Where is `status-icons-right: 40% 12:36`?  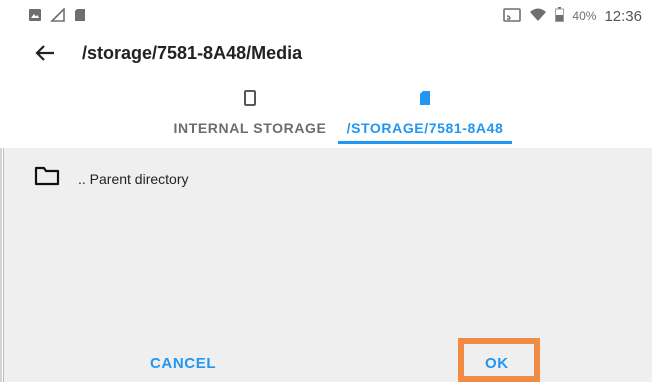 status-icons-right: 40% 12:36 is located at coordinates (572, 16).